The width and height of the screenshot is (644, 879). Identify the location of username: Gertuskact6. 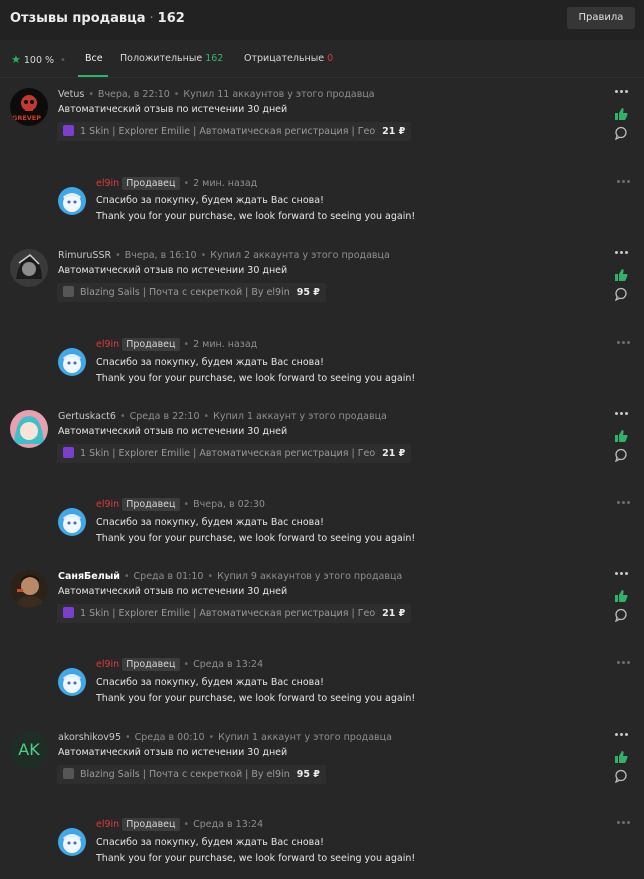
(87, 416).